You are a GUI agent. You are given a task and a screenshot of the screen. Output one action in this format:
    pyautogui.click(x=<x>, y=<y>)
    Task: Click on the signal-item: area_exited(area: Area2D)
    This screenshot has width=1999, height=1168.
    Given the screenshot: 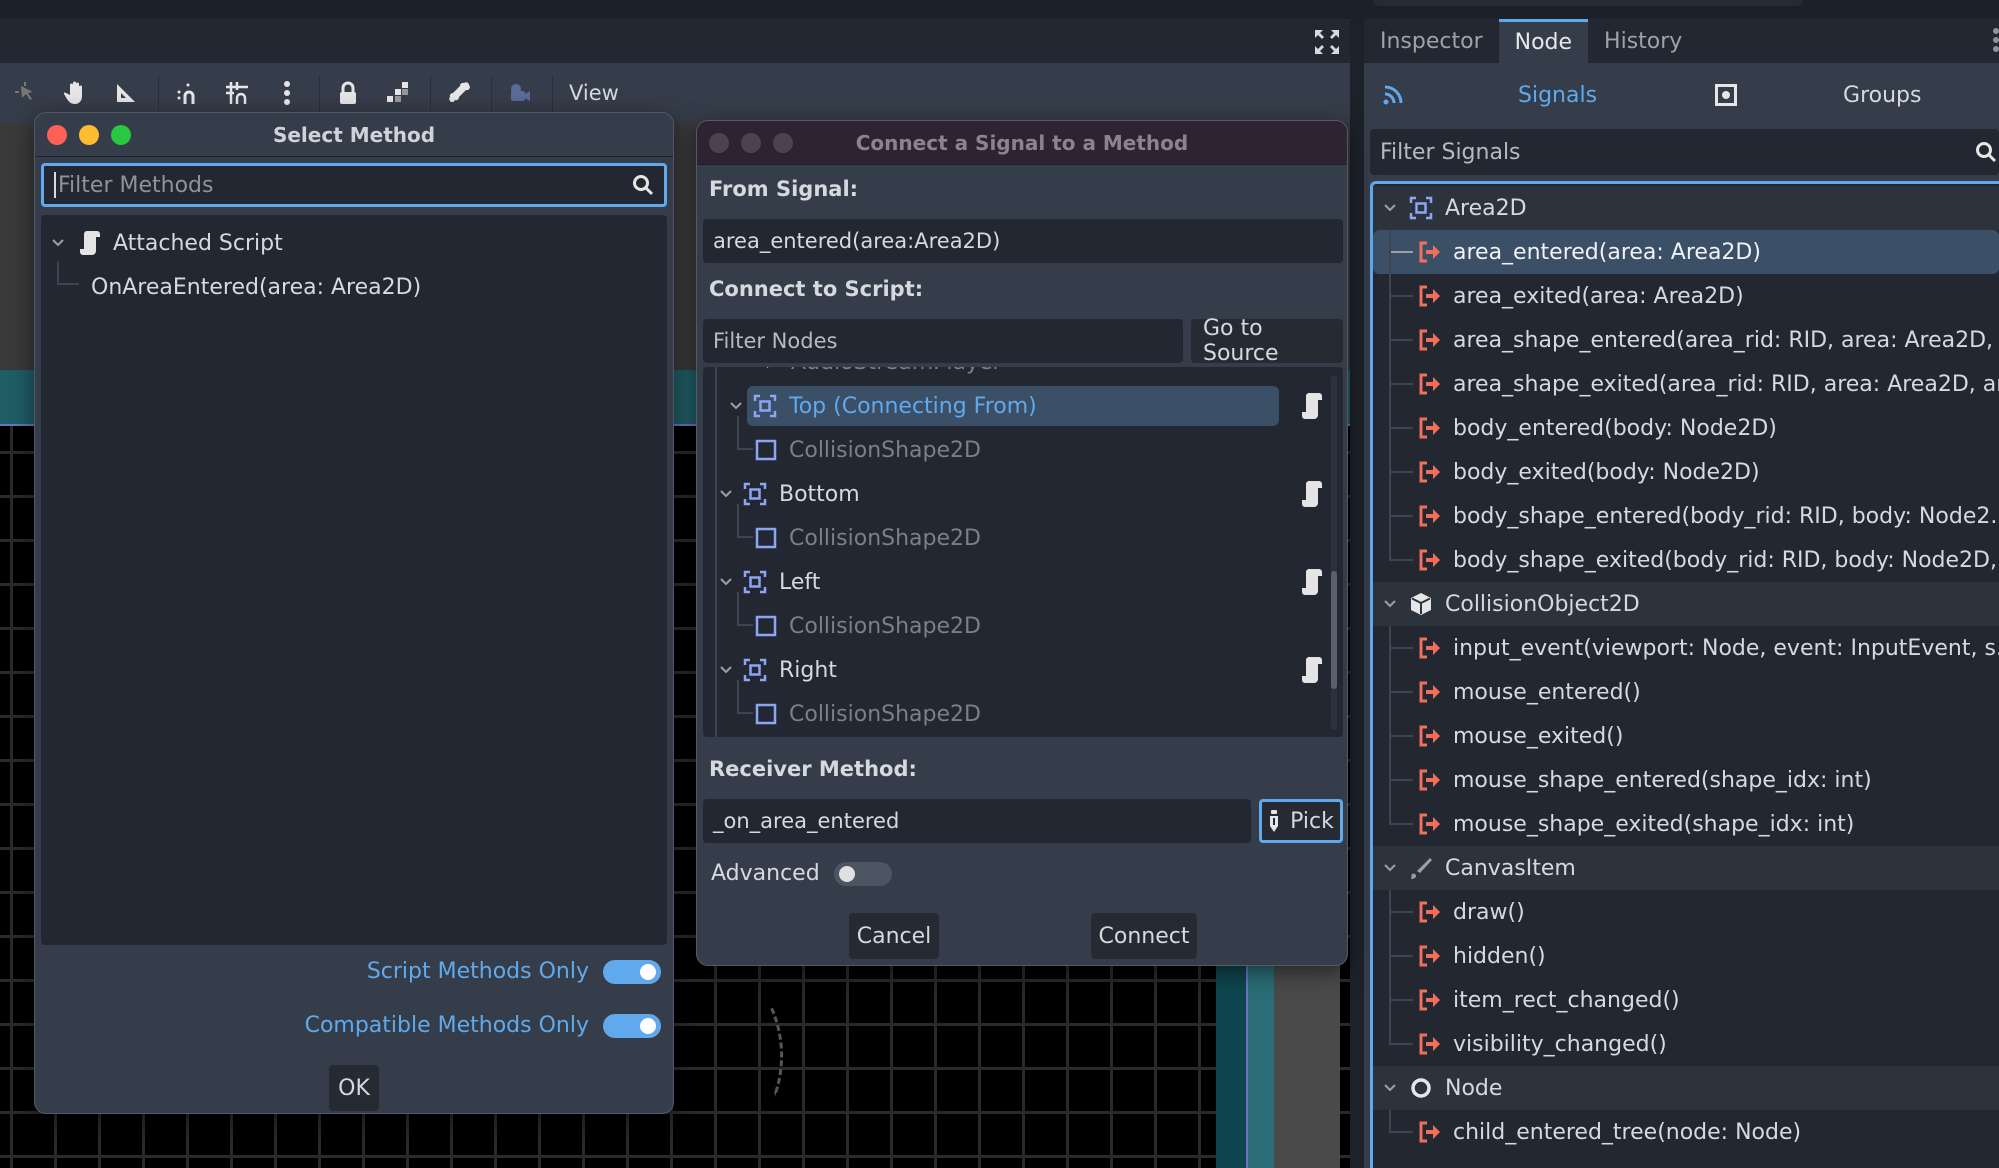 What is the action you would take?
    pyautogui.click(x=1686, y=296)
    